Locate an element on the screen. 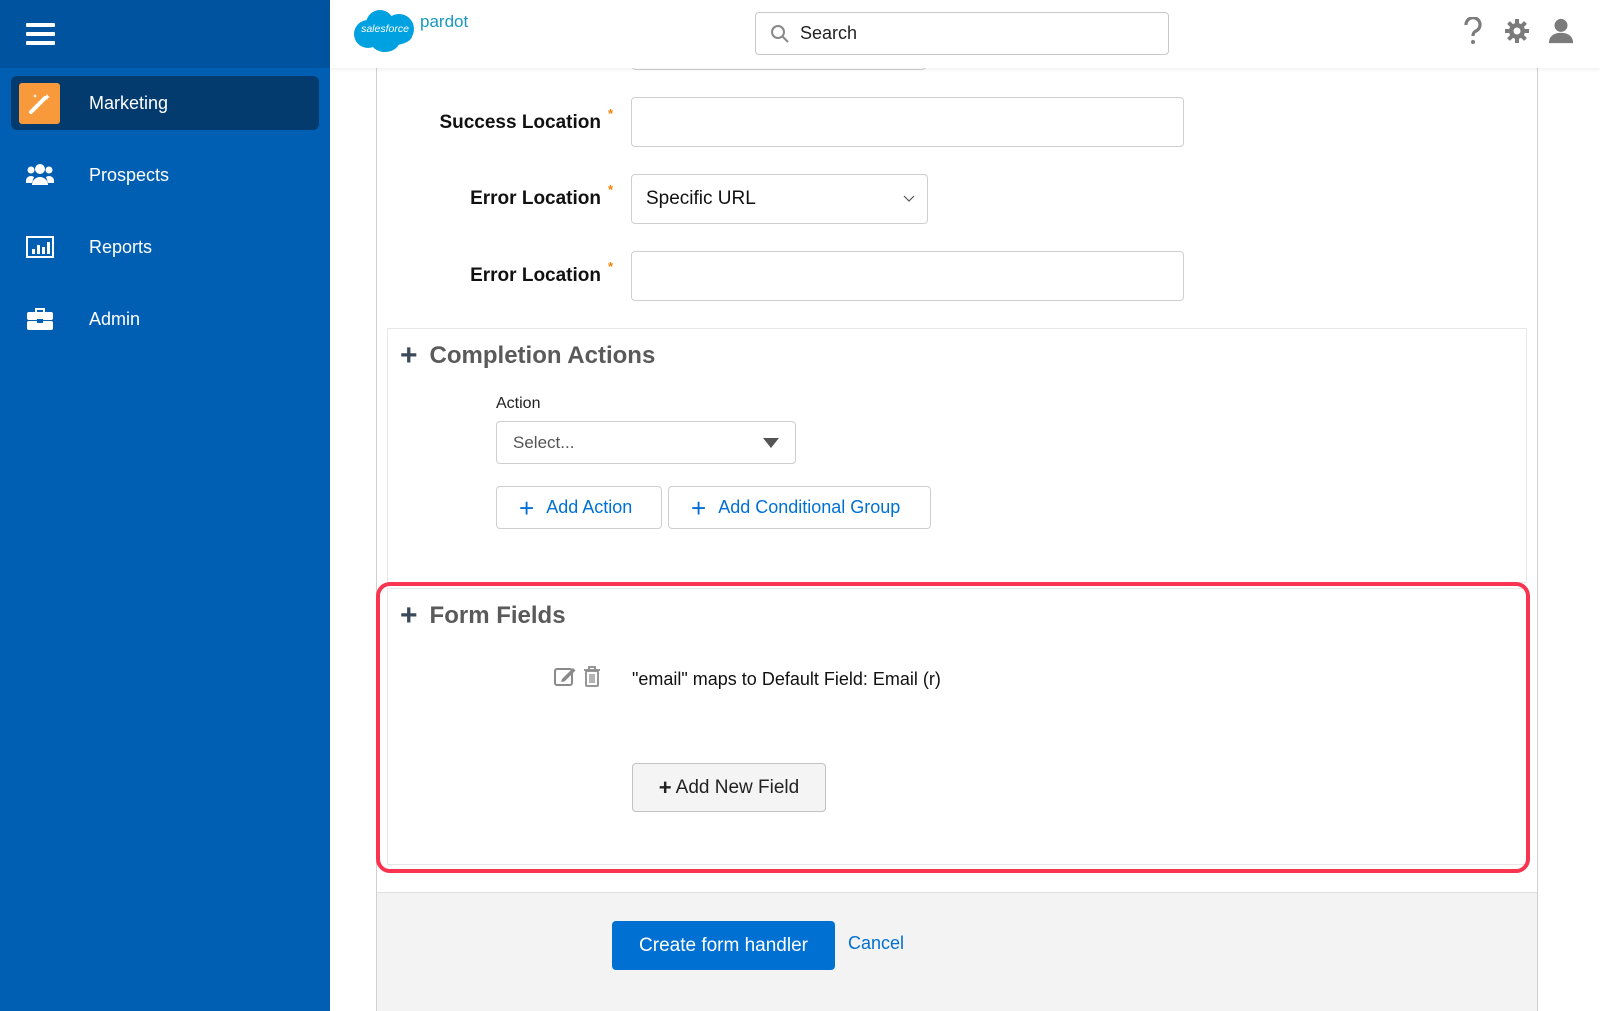  error-location-label: Error Location * is located at coordinates (541, 195).